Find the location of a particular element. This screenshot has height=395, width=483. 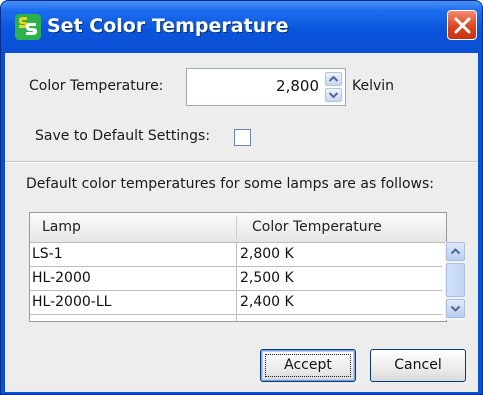

spinner-arrows is located at coordinates (333, 87).